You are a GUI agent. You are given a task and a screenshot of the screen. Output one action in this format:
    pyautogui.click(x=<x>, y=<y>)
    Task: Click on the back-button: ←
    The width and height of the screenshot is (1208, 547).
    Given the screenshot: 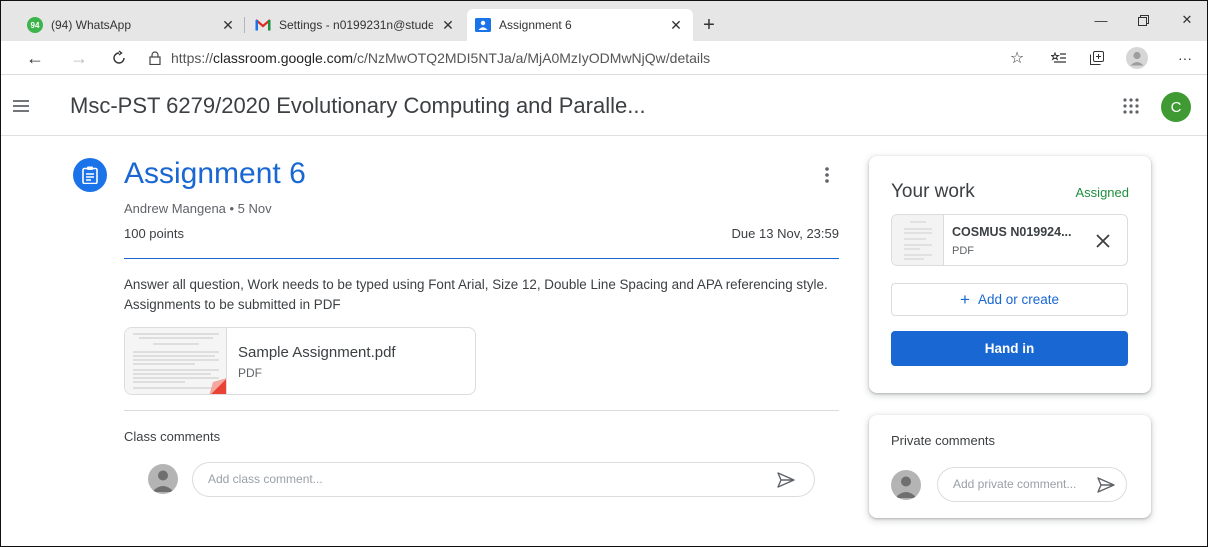 What is the action you would take?
    pyautogui.click(x=35, y=58)
    